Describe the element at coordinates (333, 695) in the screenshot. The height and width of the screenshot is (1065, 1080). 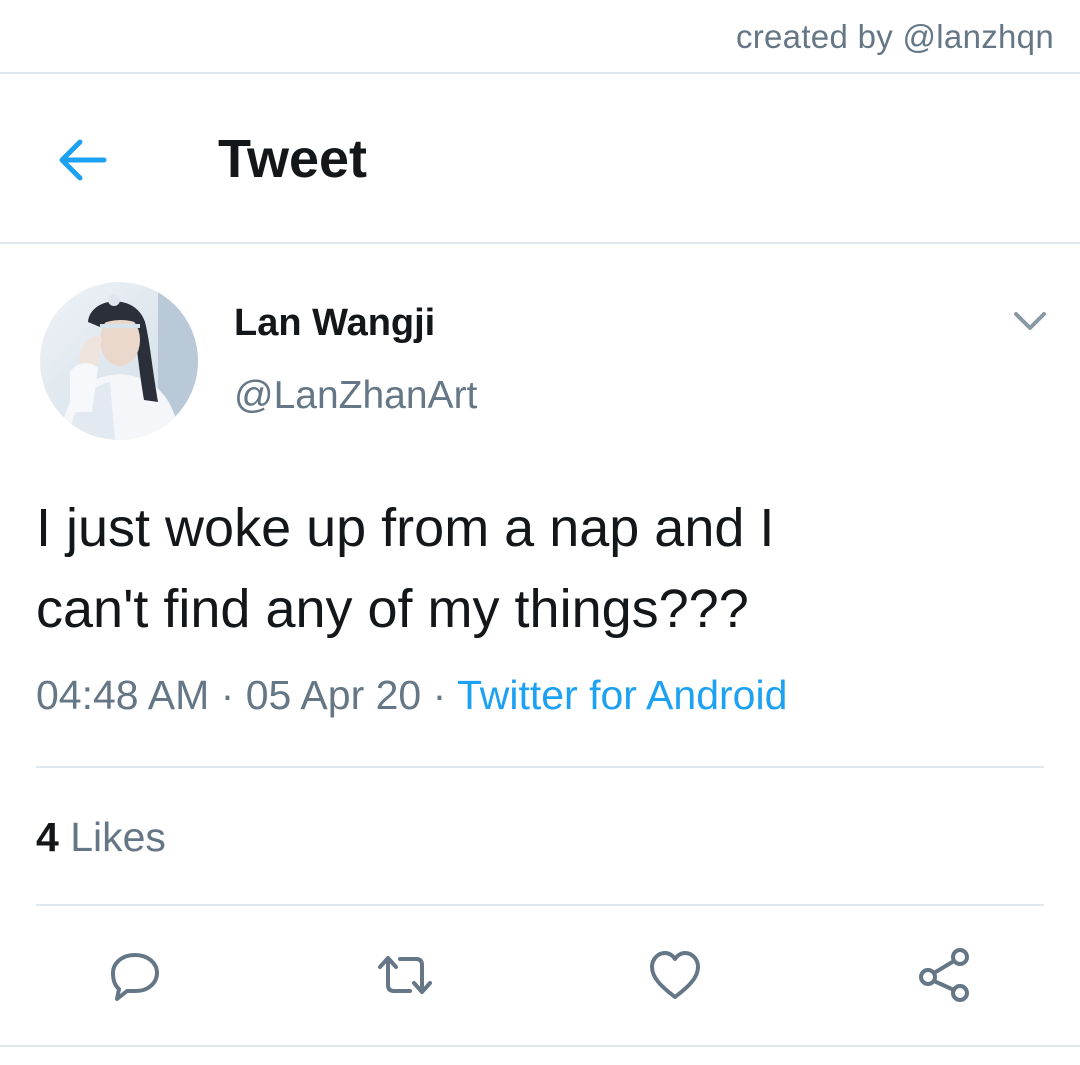
I see `tweet-date: 05 Apr 20` at that location.